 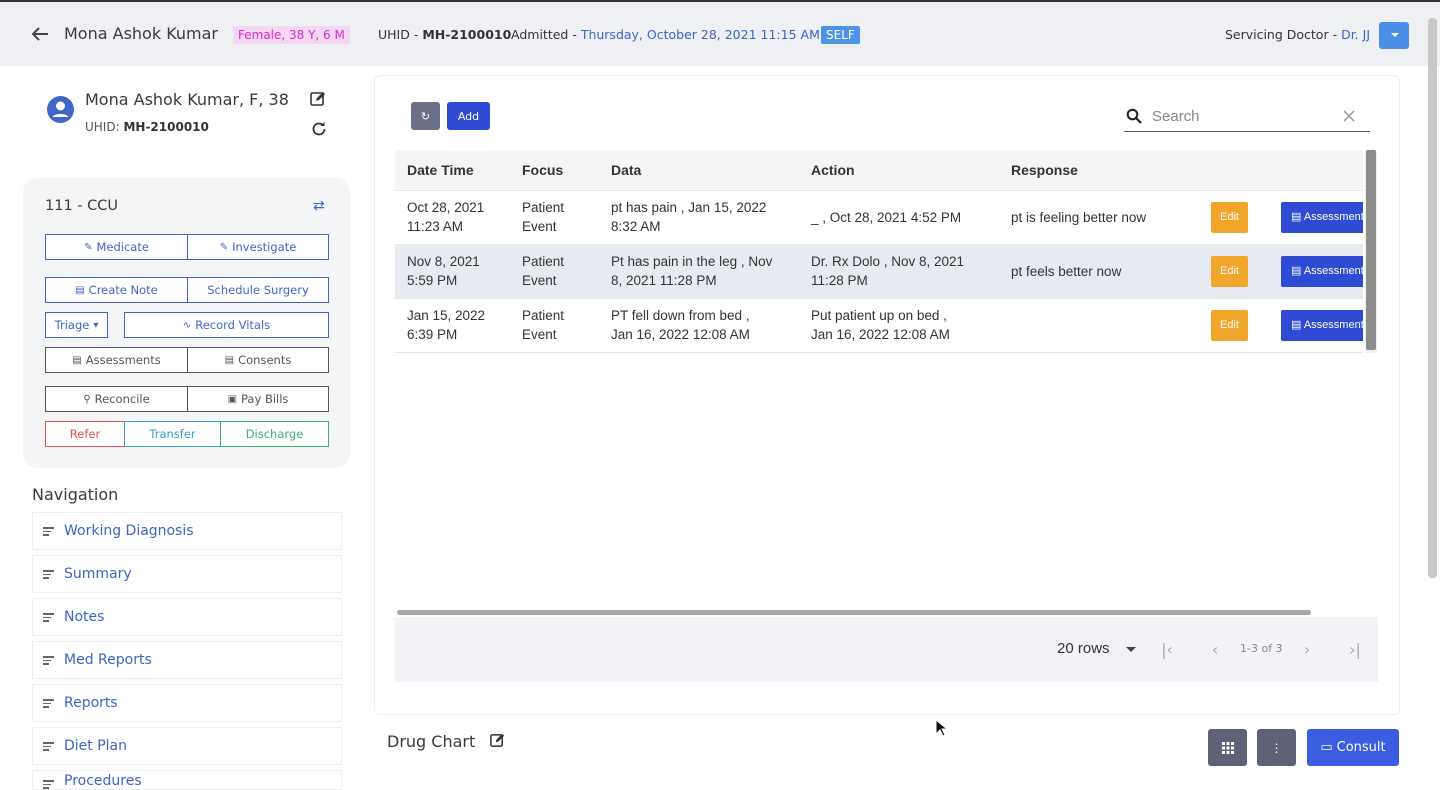 I want to click on table-vertical-scrollbar, so click(x=1371, y=250).